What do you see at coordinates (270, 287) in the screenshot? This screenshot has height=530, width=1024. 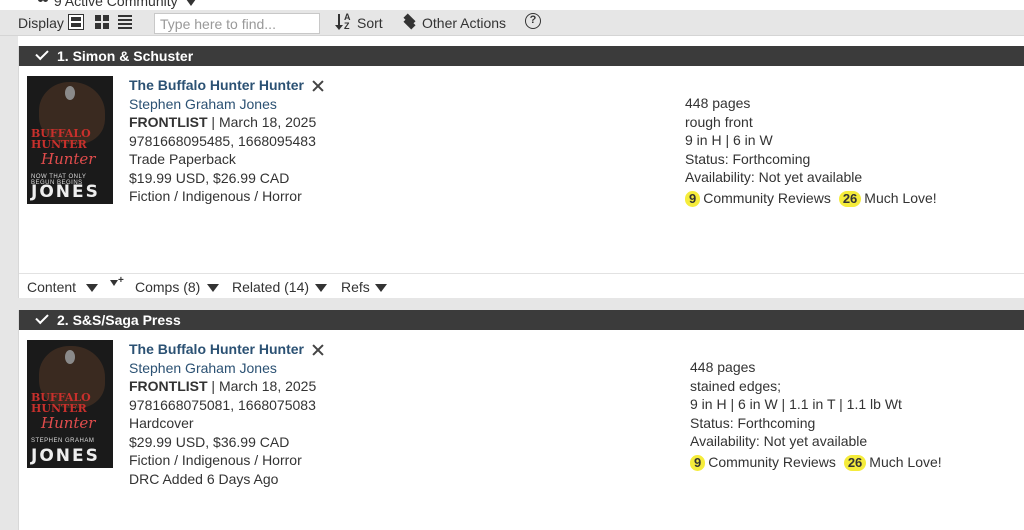 I see `related-tab: Related (14)` at bounding box center [270, 287].